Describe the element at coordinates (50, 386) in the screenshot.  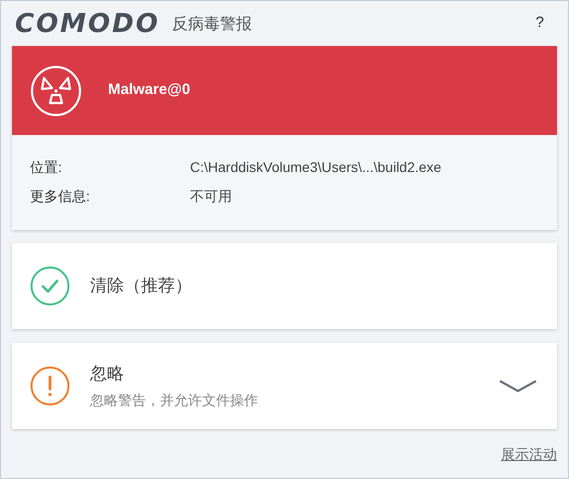
I see `warning-icon` at that location.